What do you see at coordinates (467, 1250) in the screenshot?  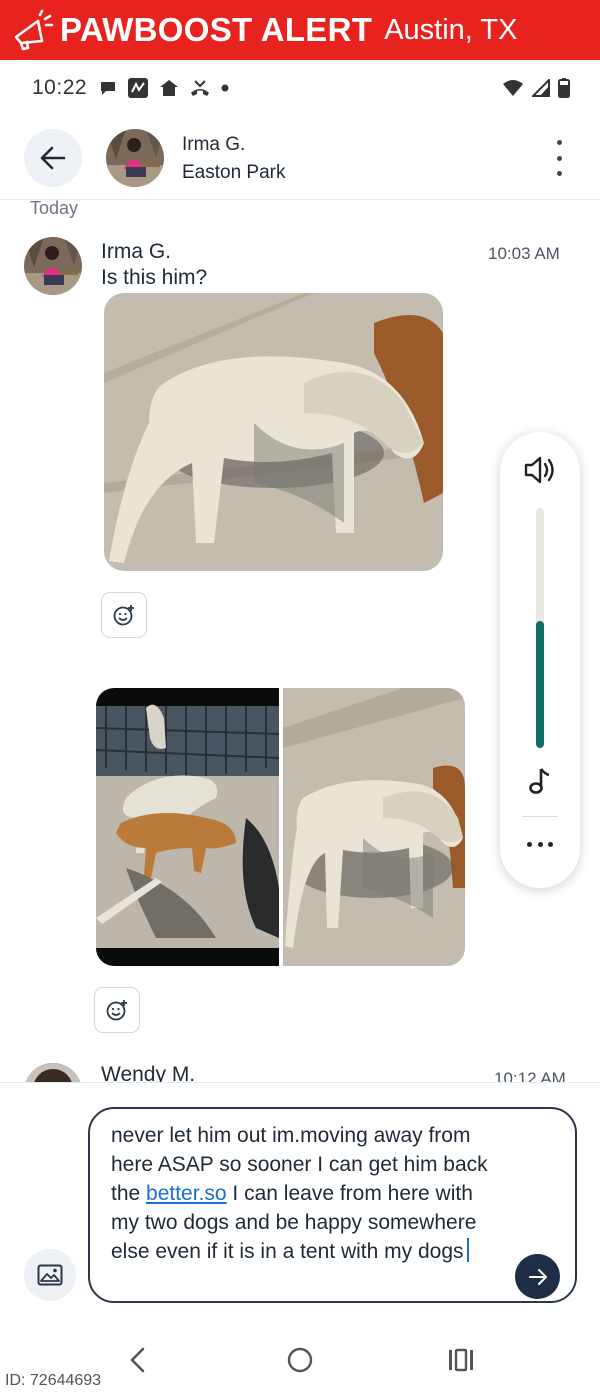 I see `text-caret` at bounding box center [467, 1250].